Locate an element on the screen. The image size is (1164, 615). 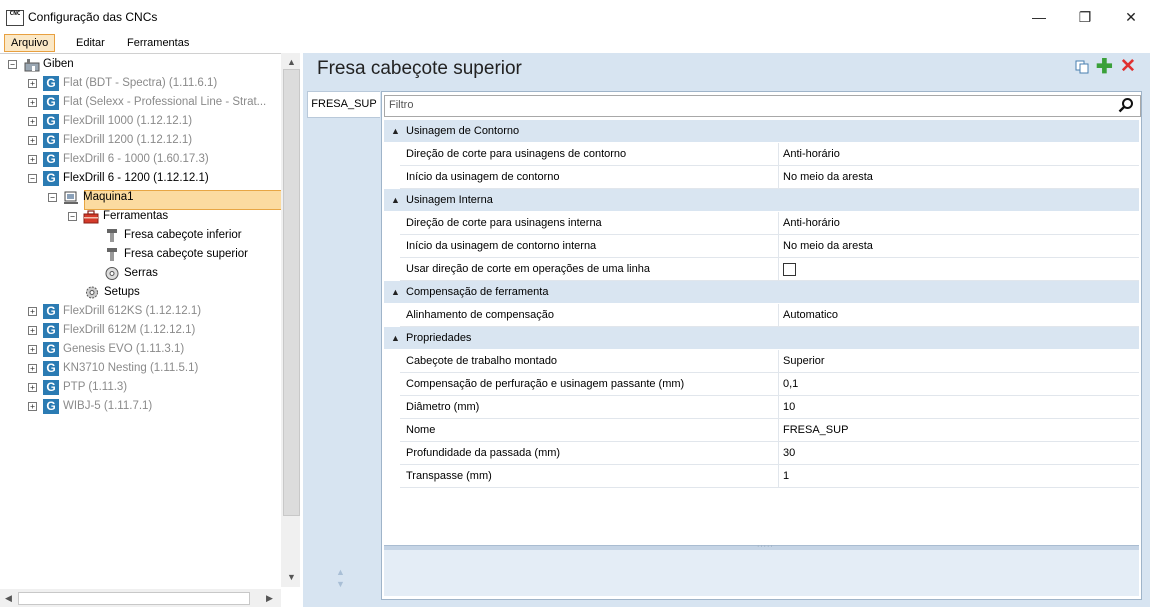
tree-node-machine: − Maquina1 is located at coordinates (140, 197).